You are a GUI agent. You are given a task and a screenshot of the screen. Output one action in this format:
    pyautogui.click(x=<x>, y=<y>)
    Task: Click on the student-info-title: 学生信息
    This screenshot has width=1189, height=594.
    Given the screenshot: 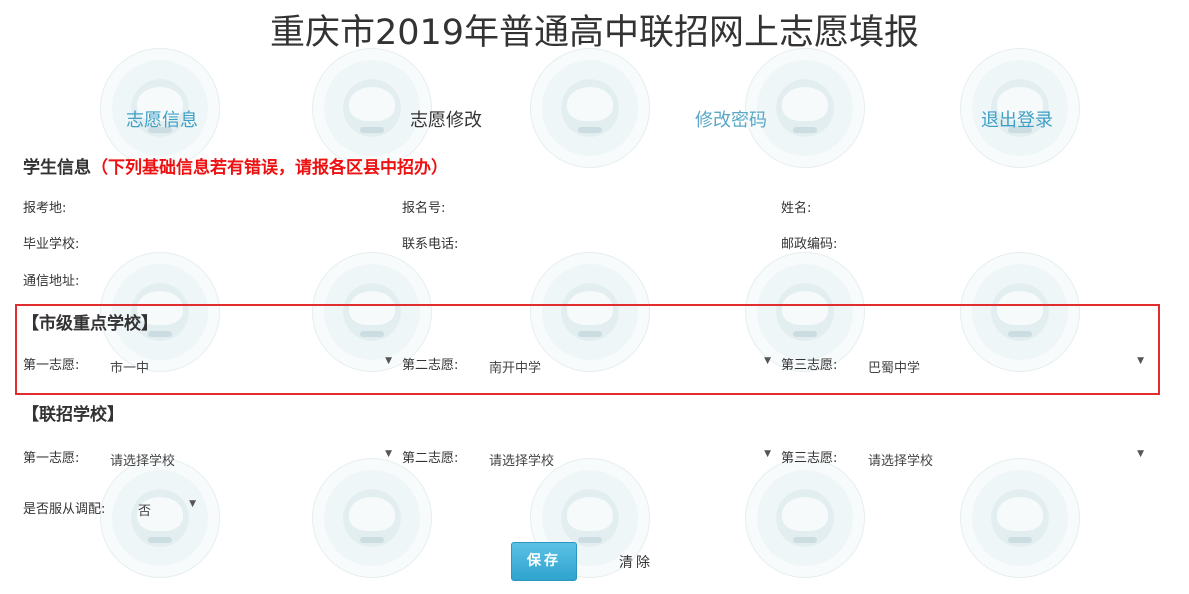 What is the action you would take?
    pyautogui.click(x=57, y=168)
    